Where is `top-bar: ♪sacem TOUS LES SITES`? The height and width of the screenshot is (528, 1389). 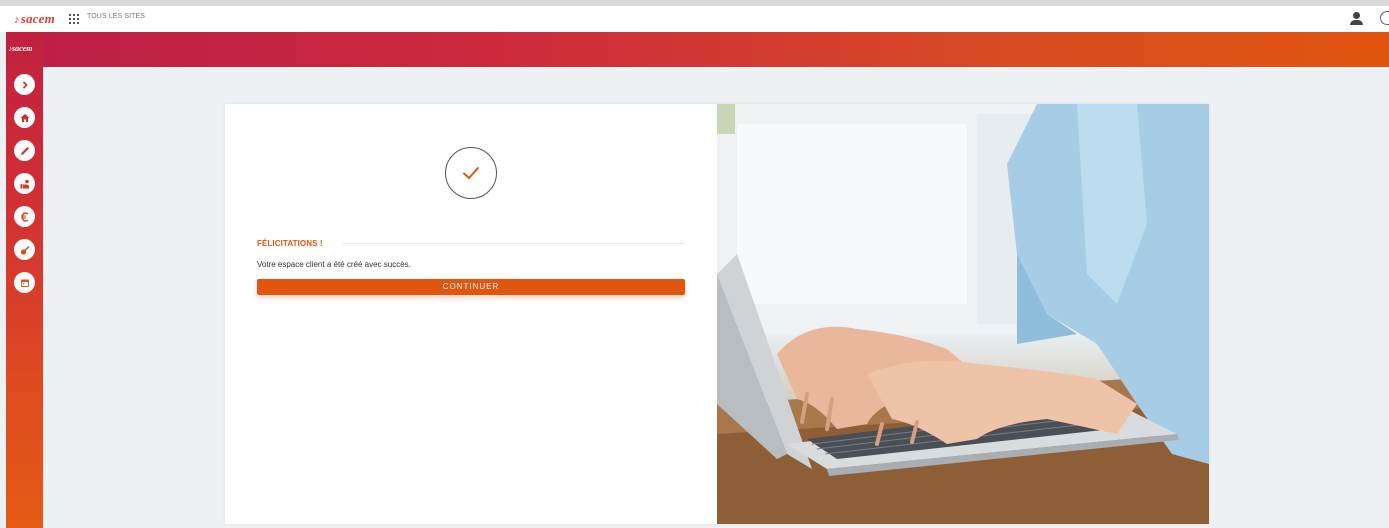 top-bar: ♪sacem TOUS LES SITES is located at coordinates (694, 16).